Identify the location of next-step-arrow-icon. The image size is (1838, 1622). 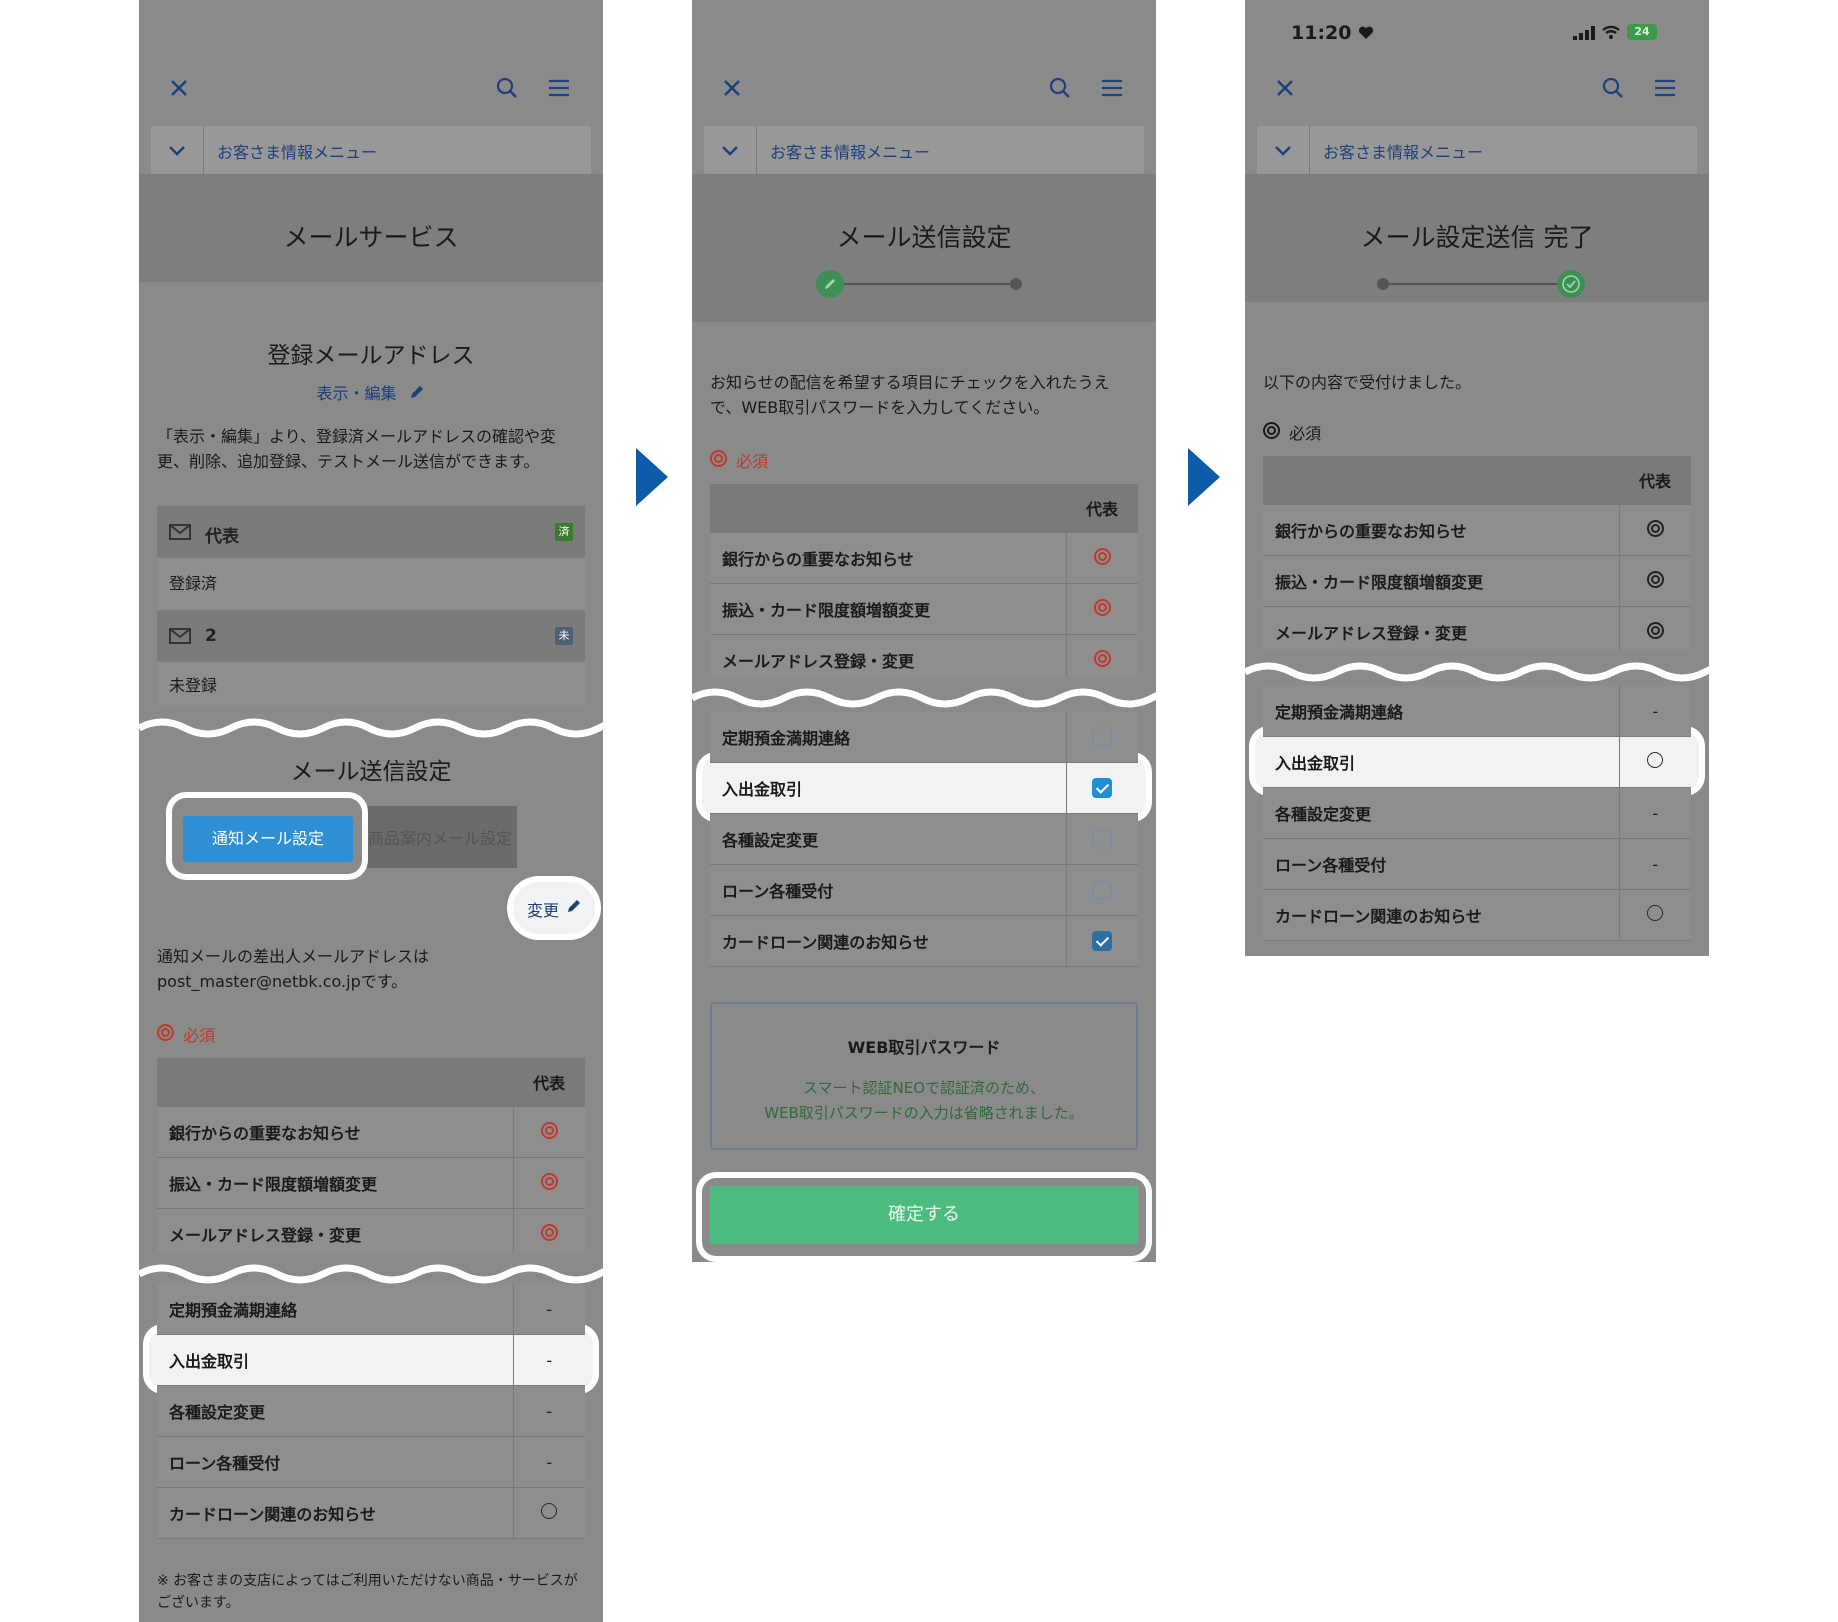
(1204, 477).